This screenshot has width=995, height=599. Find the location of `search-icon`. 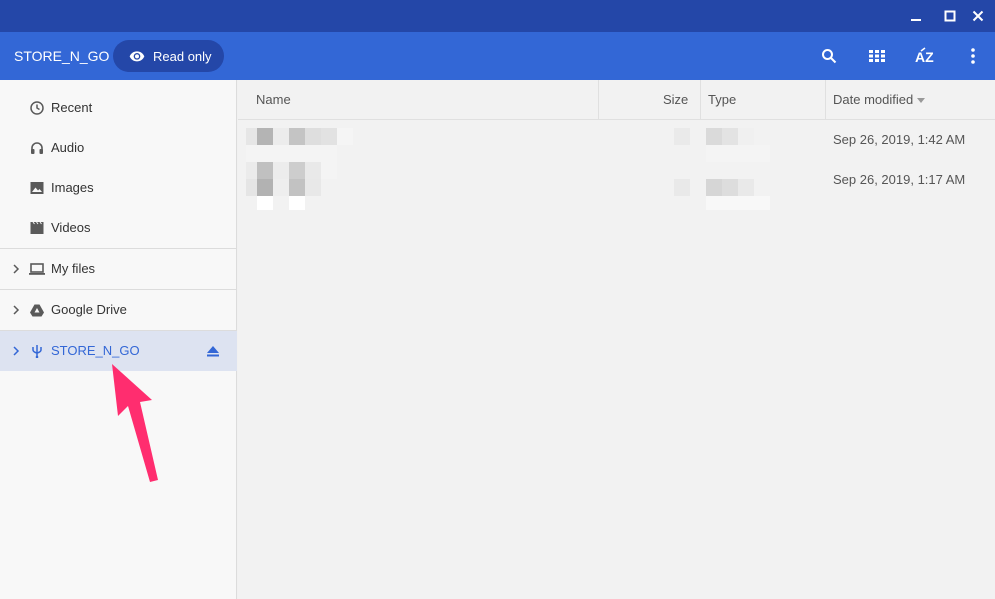

search-icon is located at coordinates (829, 56).